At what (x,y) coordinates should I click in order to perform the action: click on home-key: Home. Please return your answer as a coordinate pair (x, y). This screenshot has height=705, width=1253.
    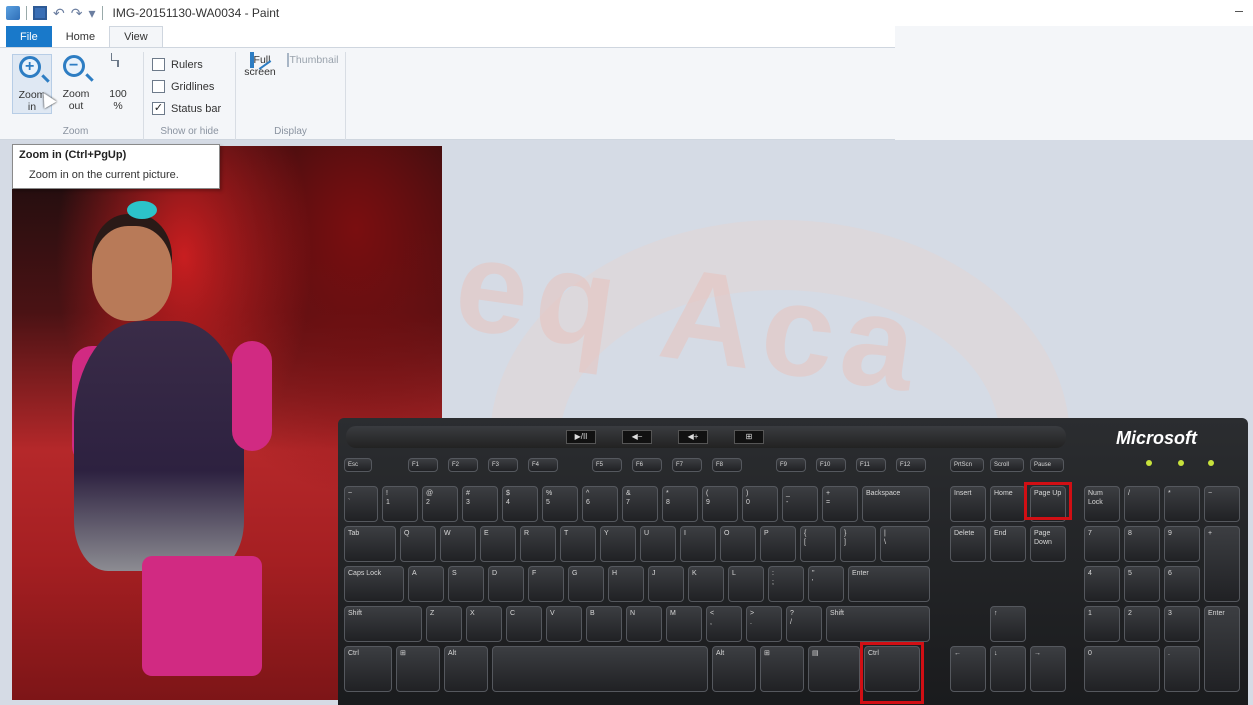
    Looking at the image, I should click on (1008, 504).